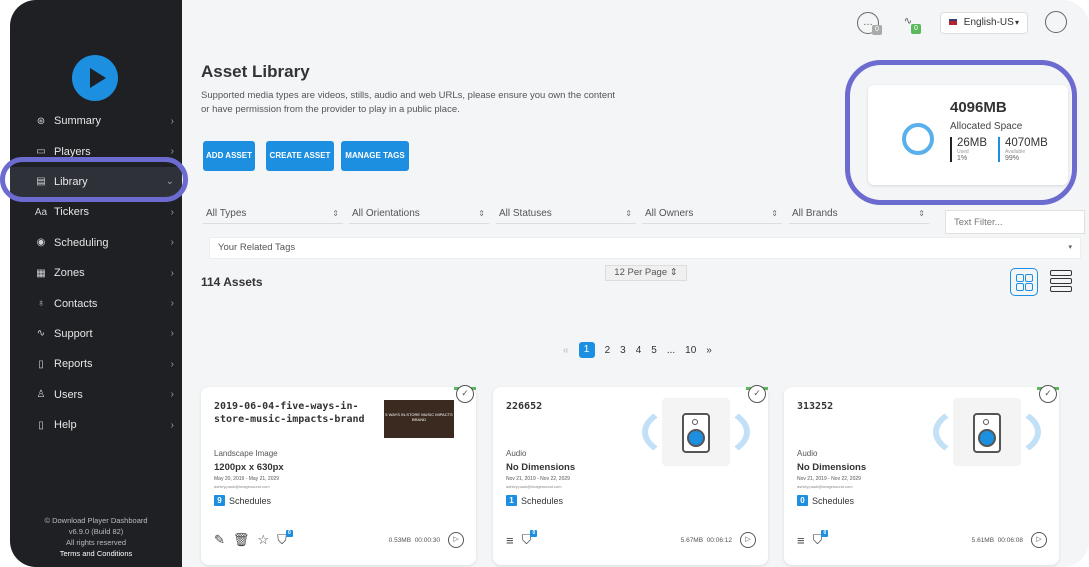  Describe the element at coordinates (95, 78) in the screenshot. I see `app-logo` at that location.